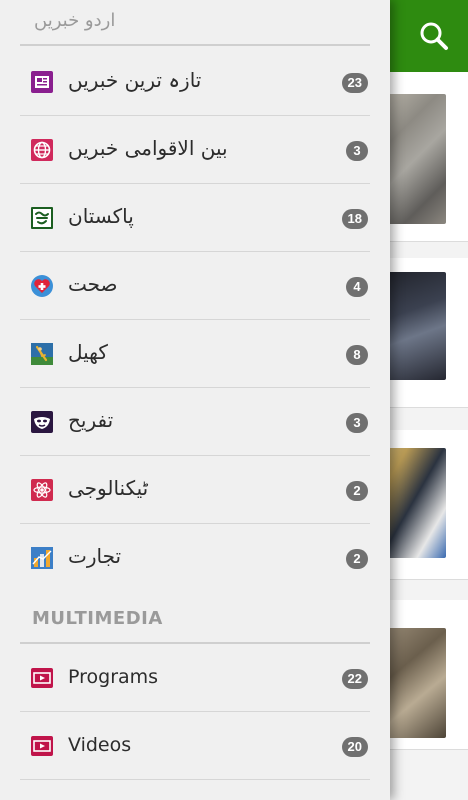  I want to click on globe-icon, so click(42, 150).